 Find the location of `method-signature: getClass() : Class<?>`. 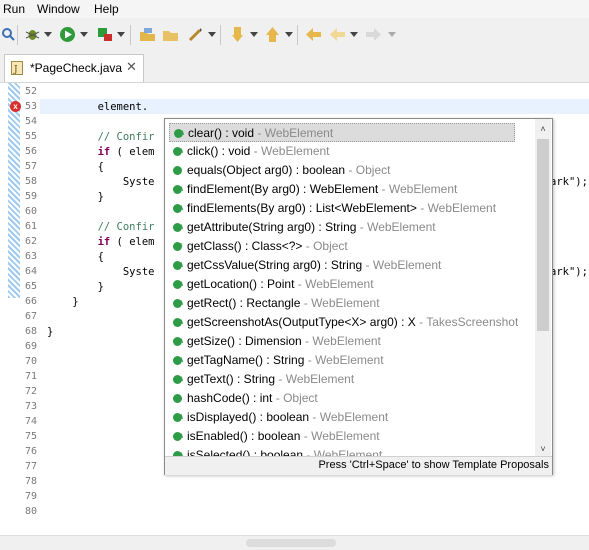

method-signature: getClass() : Class<?> is located at coordinates (245, 246).